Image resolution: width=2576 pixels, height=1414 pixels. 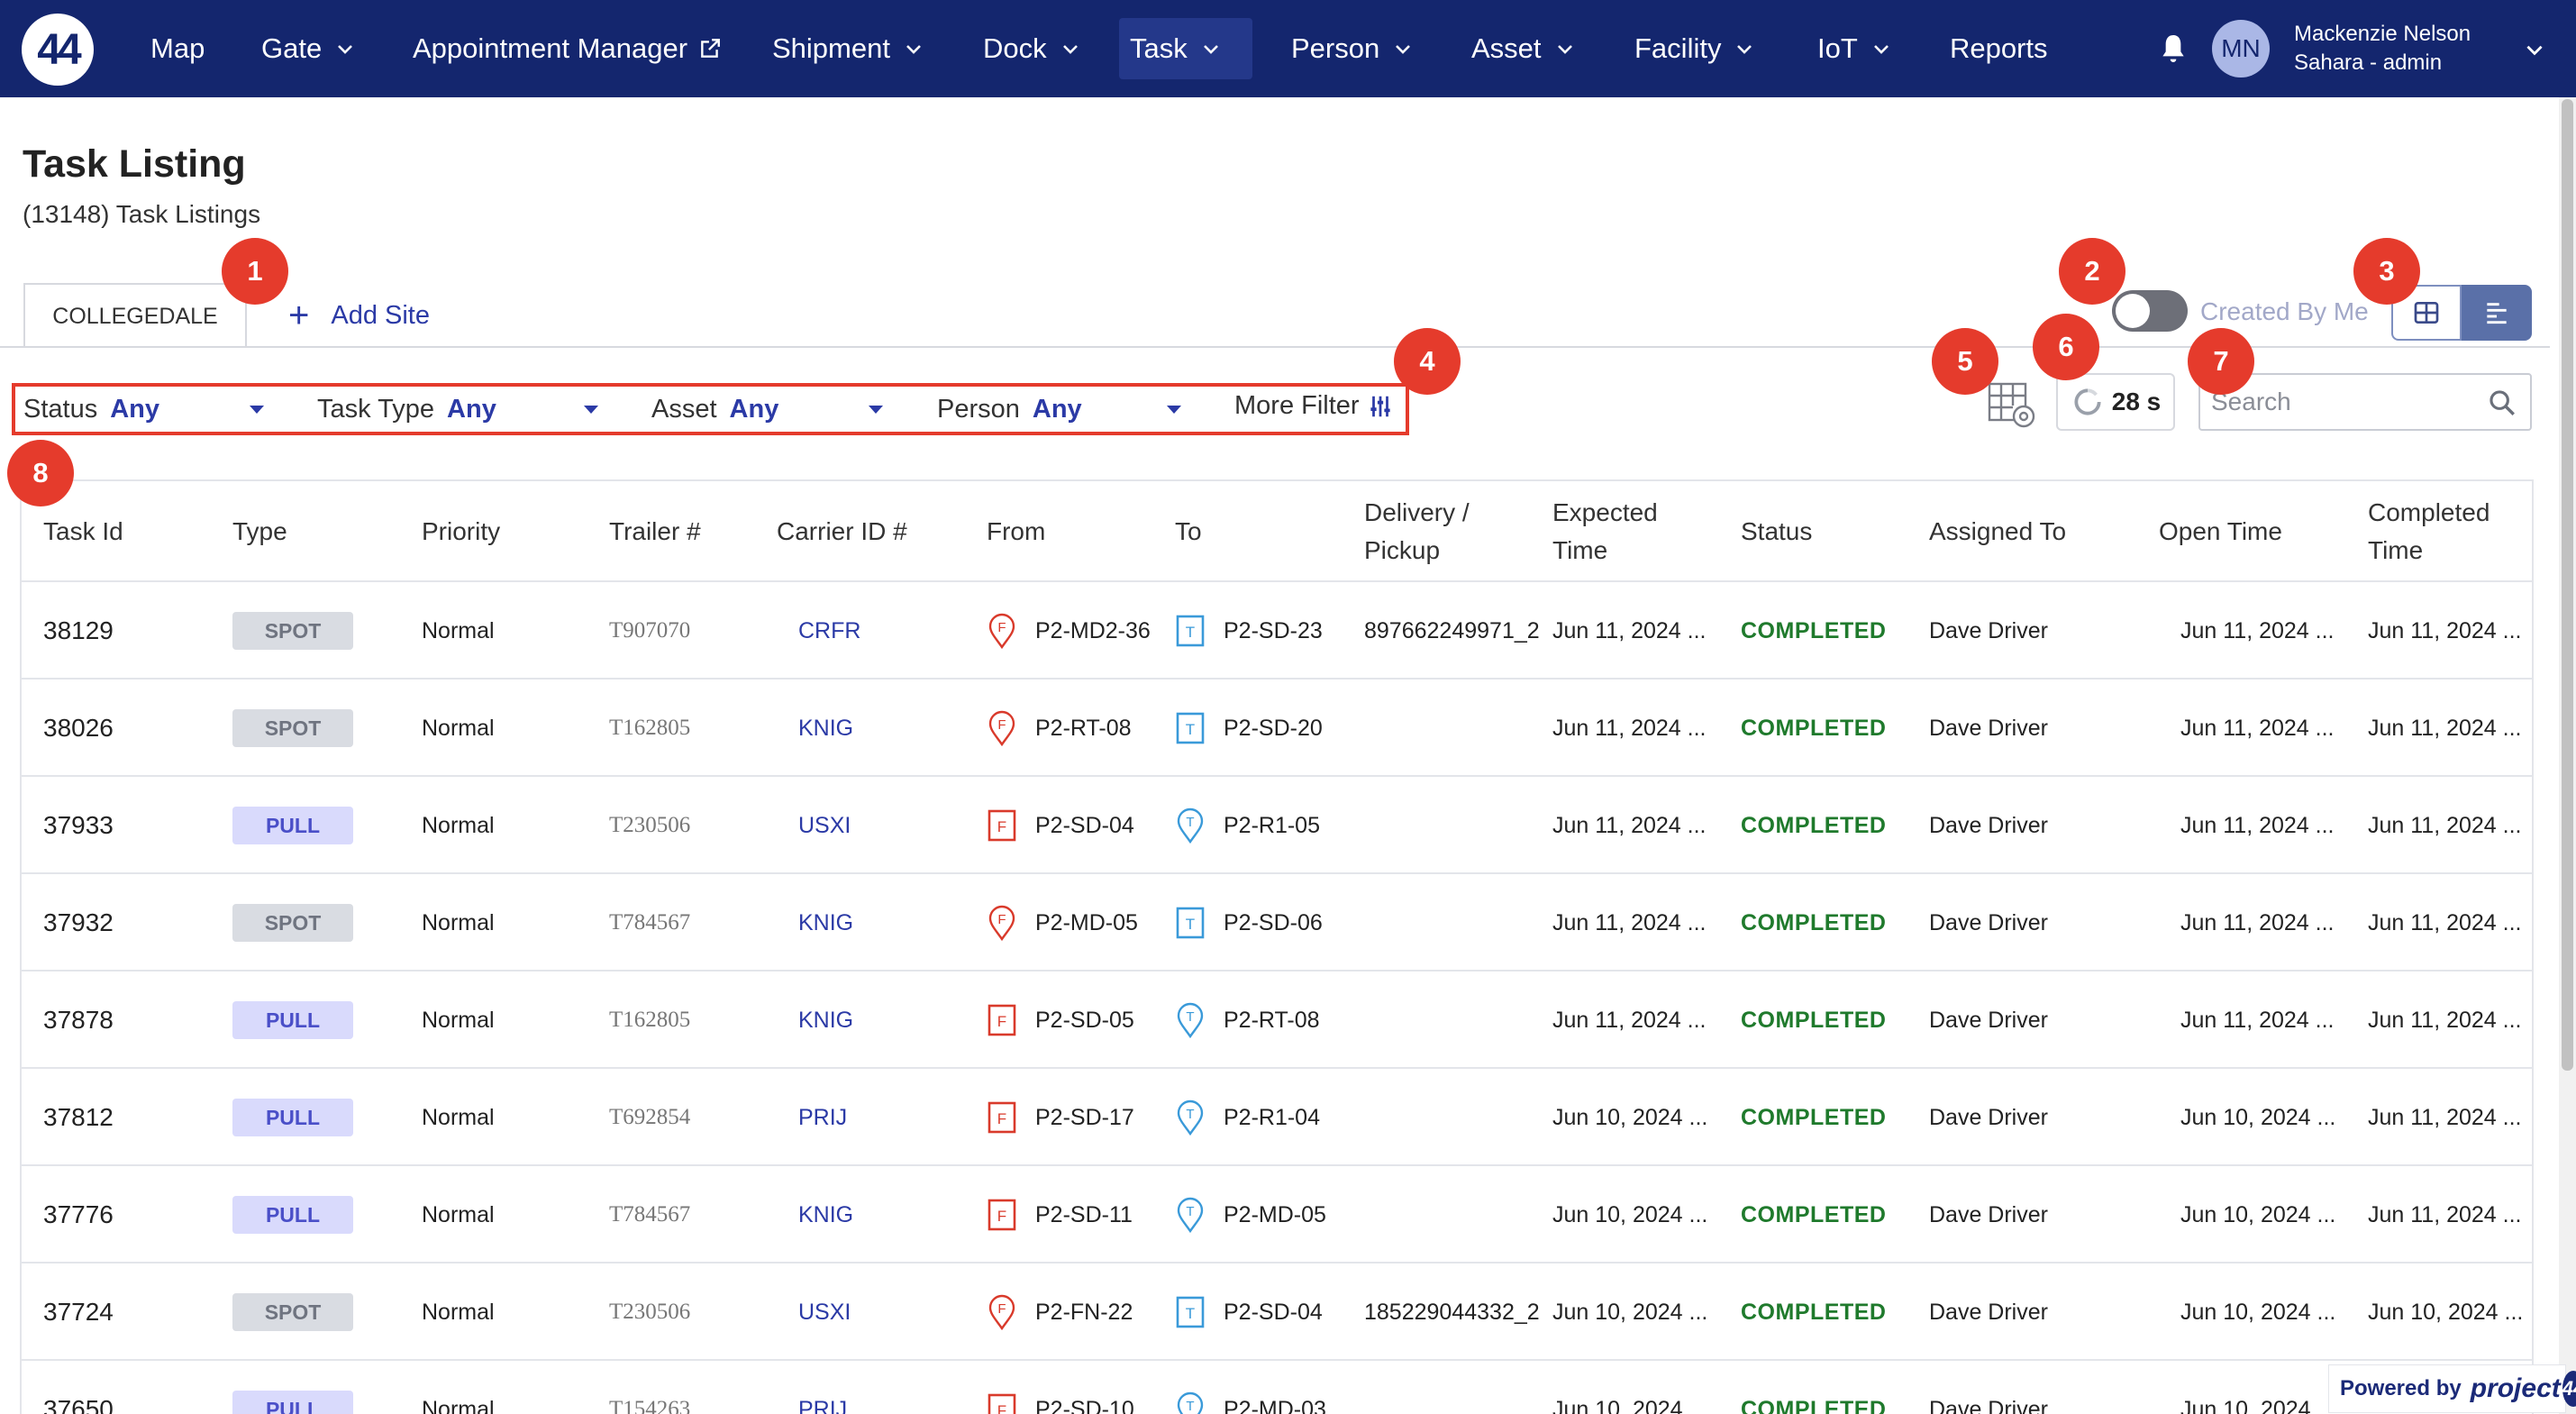 What do you see at coordinates (460, 409) in the screenshot?
I see `task-type-filter: Task Type Any` at bounding box center [460, 409].